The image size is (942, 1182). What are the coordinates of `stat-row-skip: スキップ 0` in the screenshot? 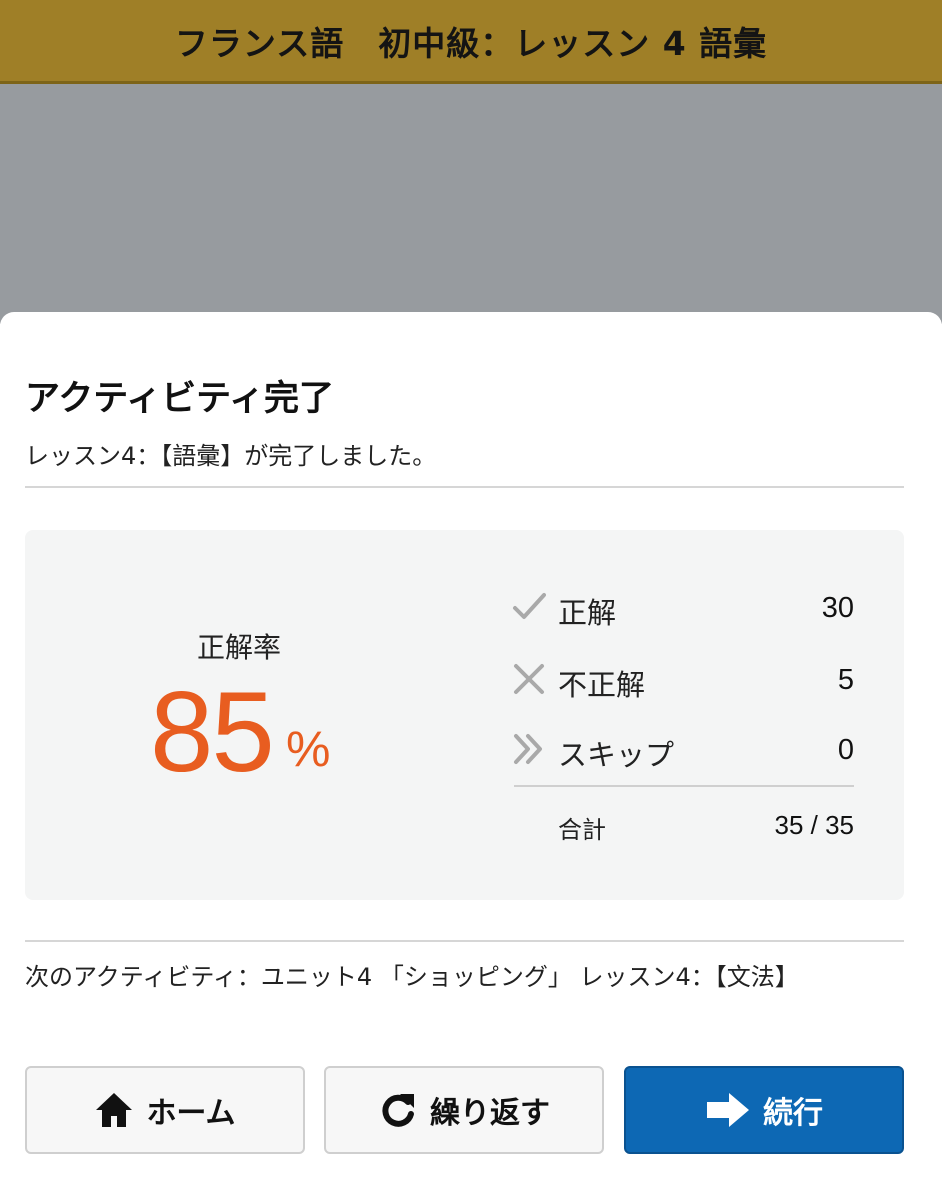 It's located at (683, 752).